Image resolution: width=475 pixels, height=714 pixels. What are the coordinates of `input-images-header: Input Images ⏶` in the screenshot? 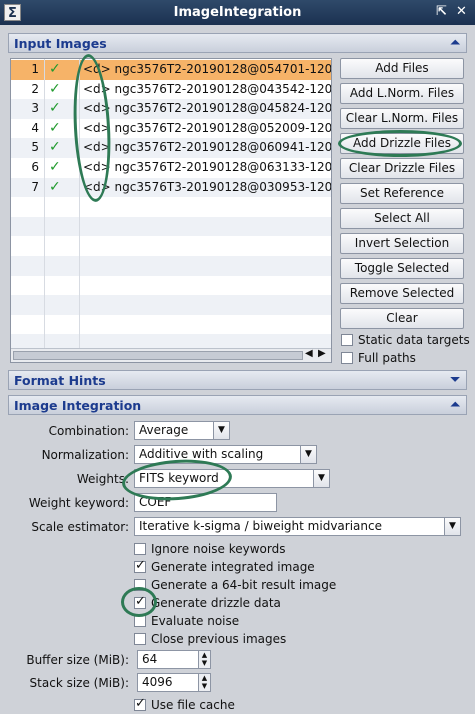 It's located at (237, 43).